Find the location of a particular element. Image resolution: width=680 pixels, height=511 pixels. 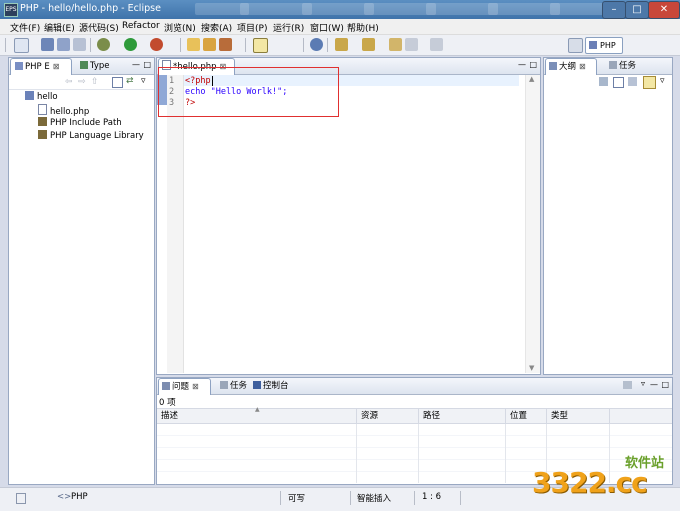

watermark-logo: 软件站 3322.cc is located at coordinates (605, 478).